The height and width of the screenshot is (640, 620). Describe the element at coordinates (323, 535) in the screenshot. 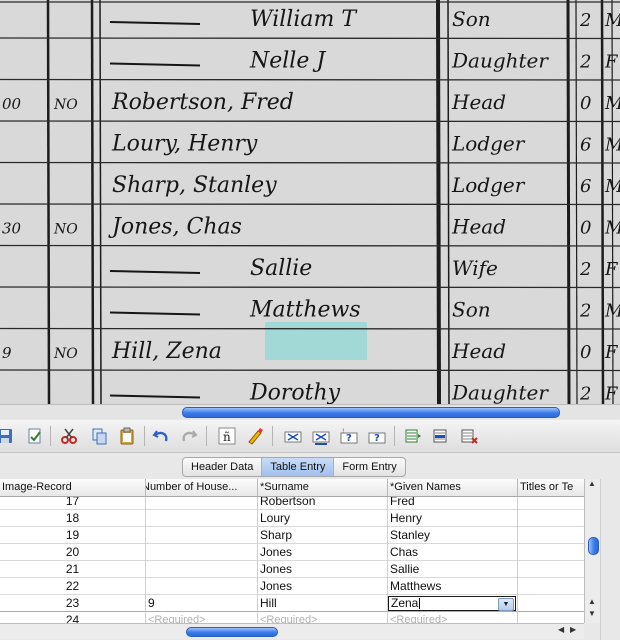

I see `table-cell: Sharp` at that location.